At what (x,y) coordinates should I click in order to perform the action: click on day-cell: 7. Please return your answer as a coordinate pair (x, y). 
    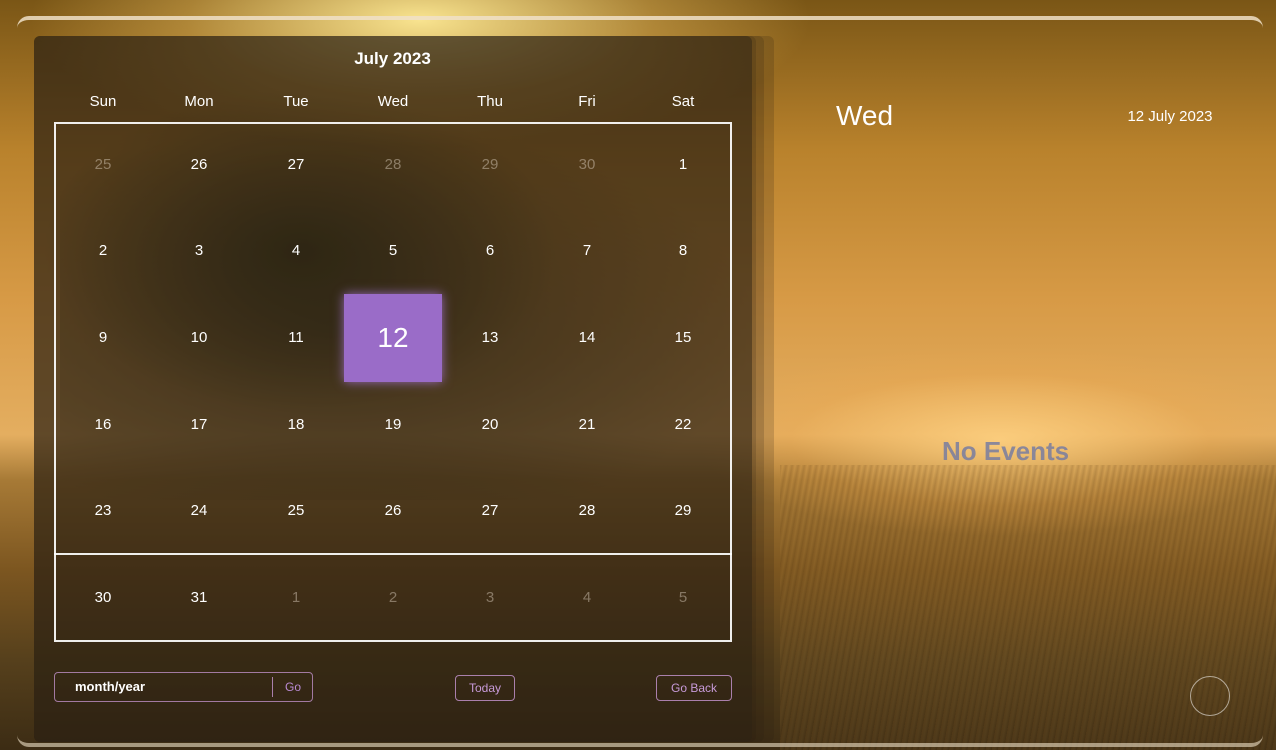
    Looking at the image, I should click on (587, 251).